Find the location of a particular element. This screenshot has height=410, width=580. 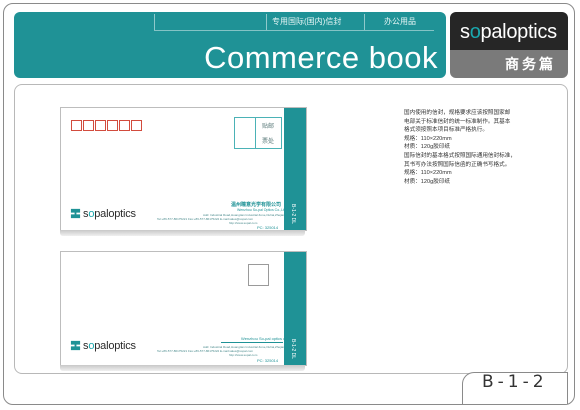

stamp-label-bottom: 票处 is located at coordinates (268, 142).